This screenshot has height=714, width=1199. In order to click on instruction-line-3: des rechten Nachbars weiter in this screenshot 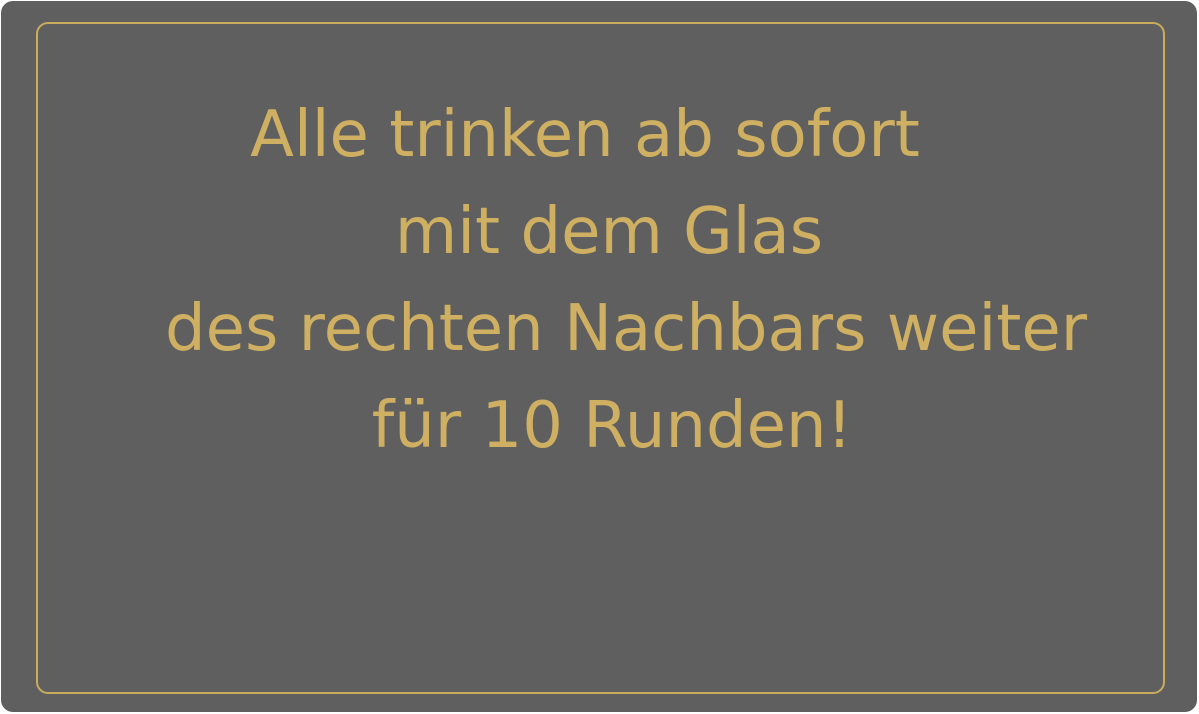, I will do `click(626, 329)`.